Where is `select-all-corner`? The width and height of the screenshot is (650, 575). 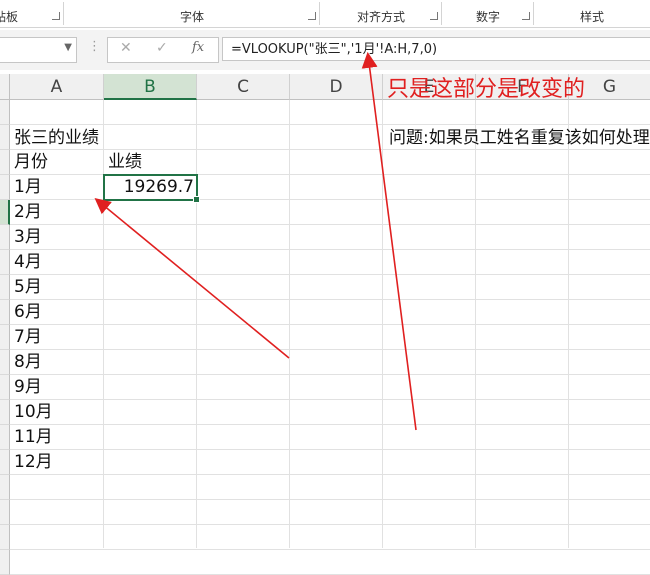
select-all-corner is located at coordinates (5, 87).